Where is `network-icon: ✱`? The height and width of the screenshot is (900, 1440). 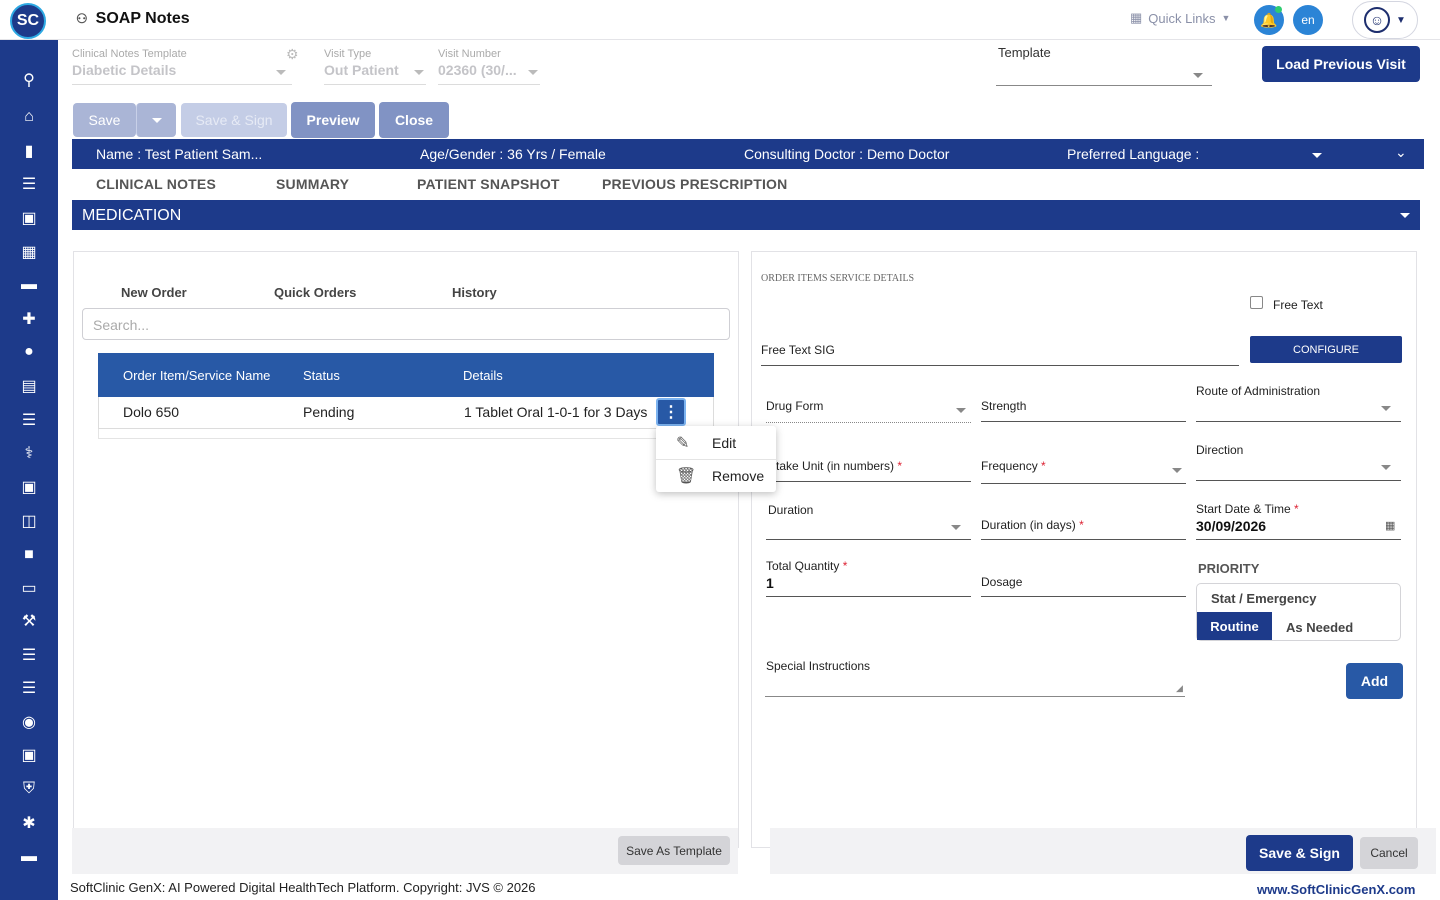 network-icon: ✱ is located at coordinates (29, 823).